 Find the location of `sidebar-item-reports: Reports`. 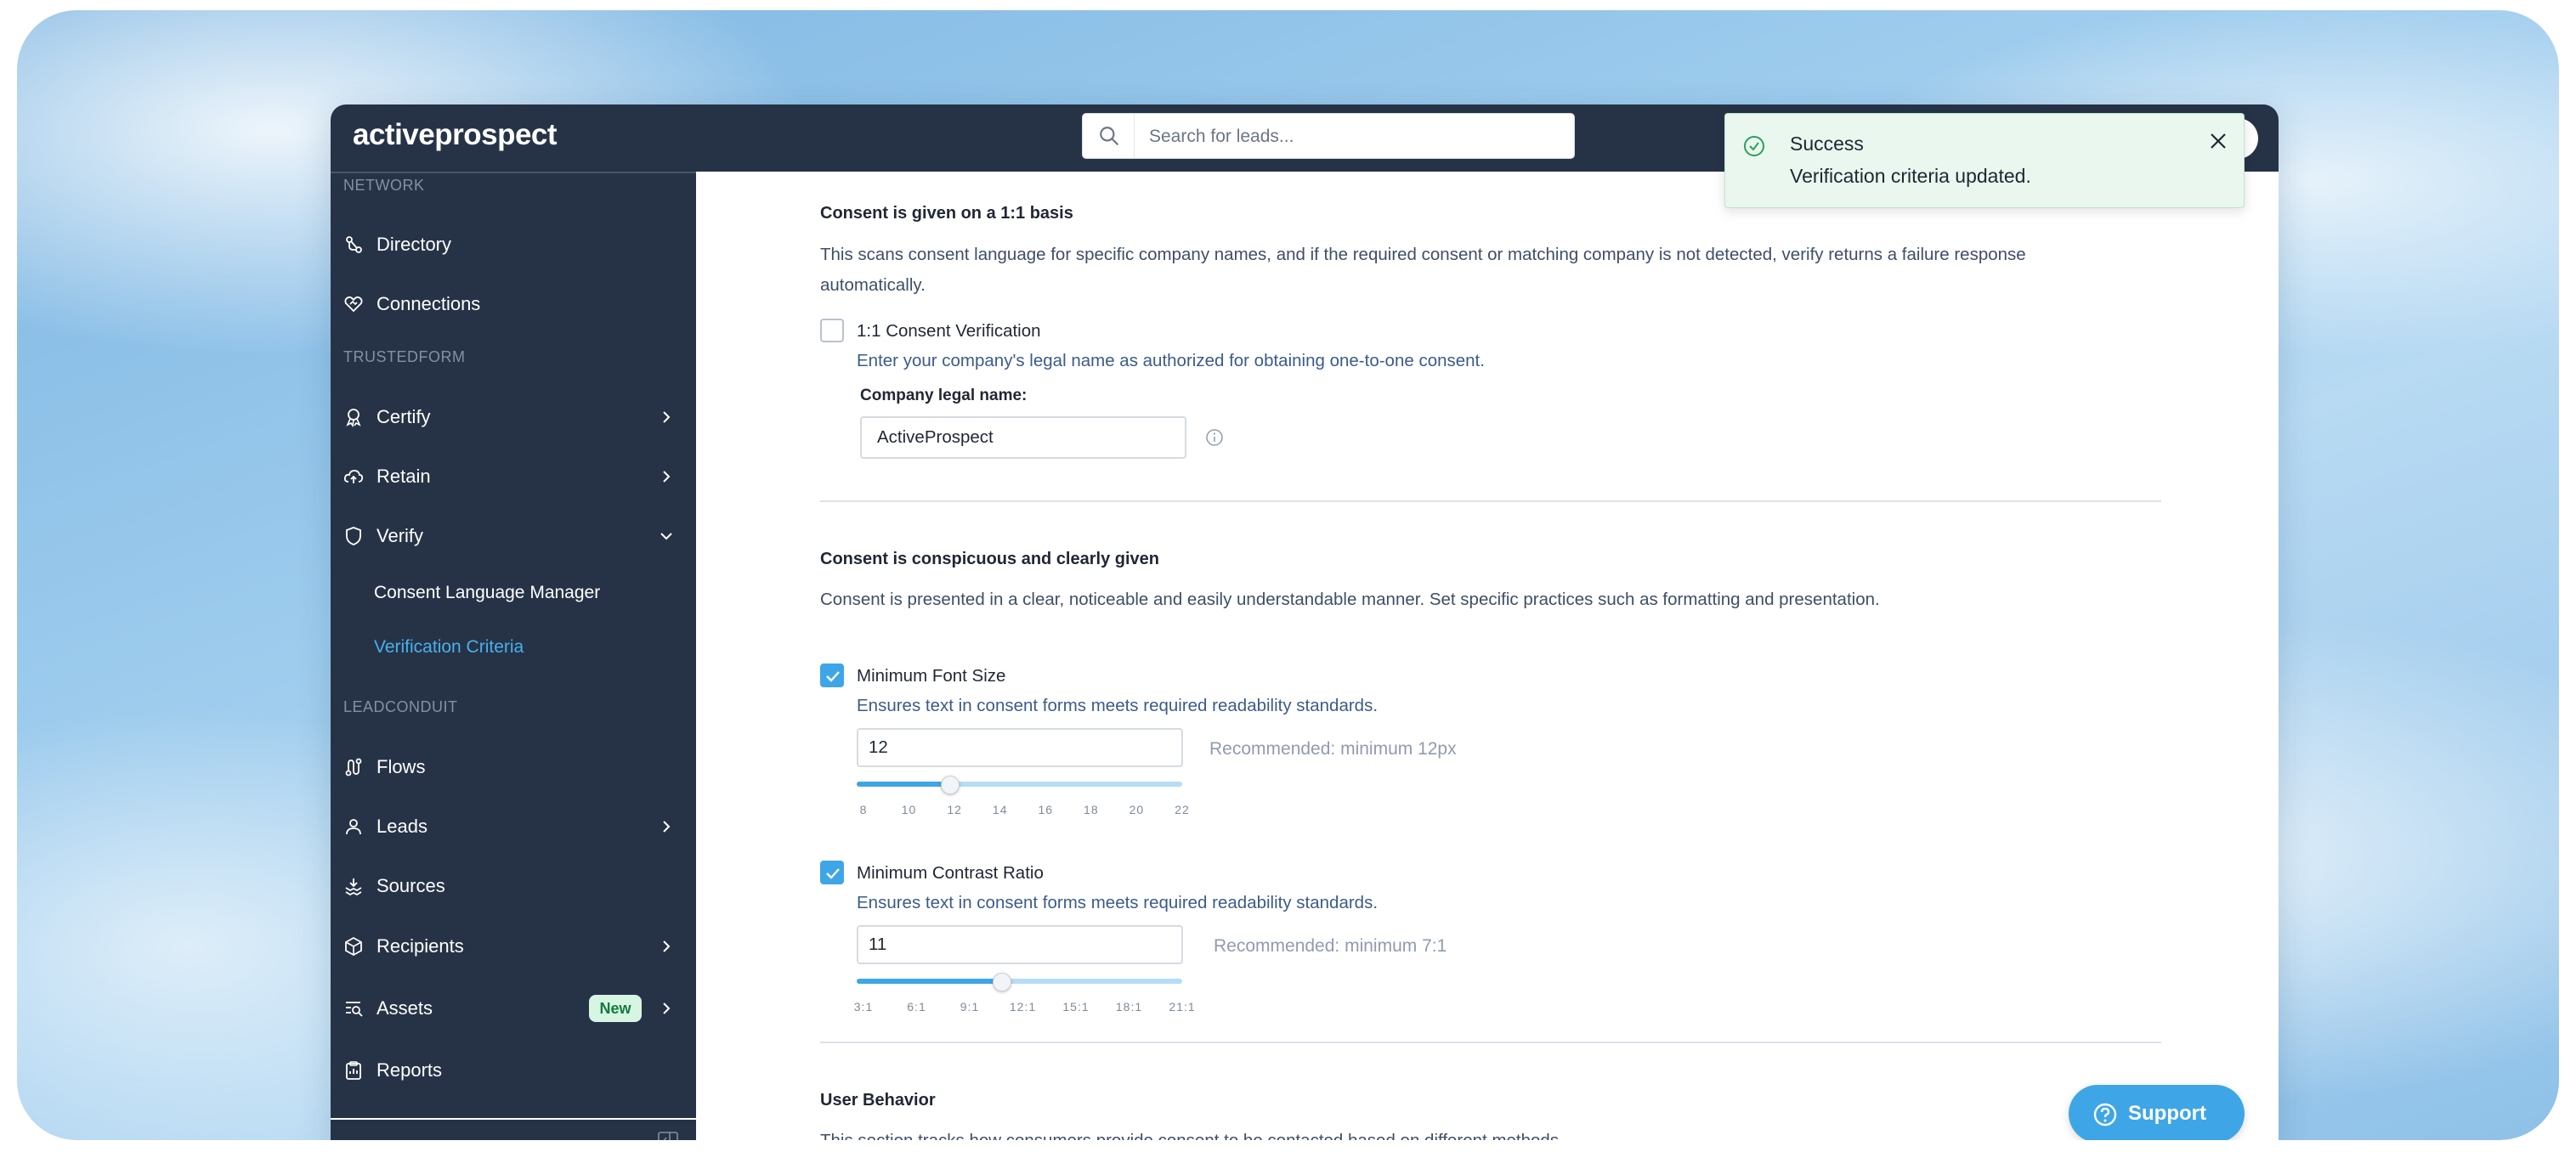

sidebar-item-reports: Reports is located at coordinates (513, 1070).